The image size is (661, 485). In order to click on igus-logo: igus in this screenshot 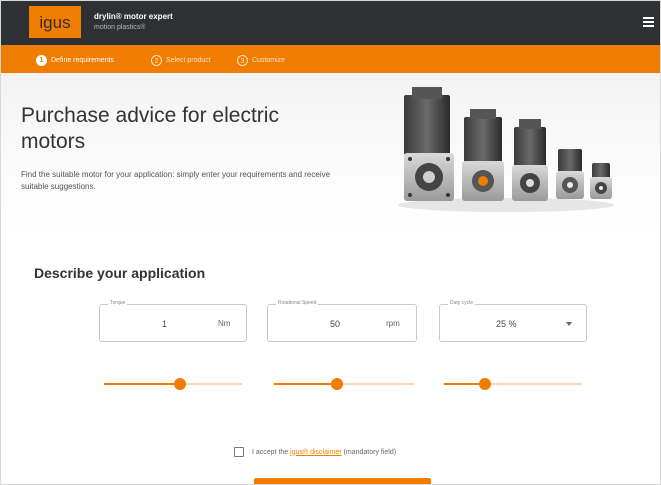, I will do `click(55, 22)`.